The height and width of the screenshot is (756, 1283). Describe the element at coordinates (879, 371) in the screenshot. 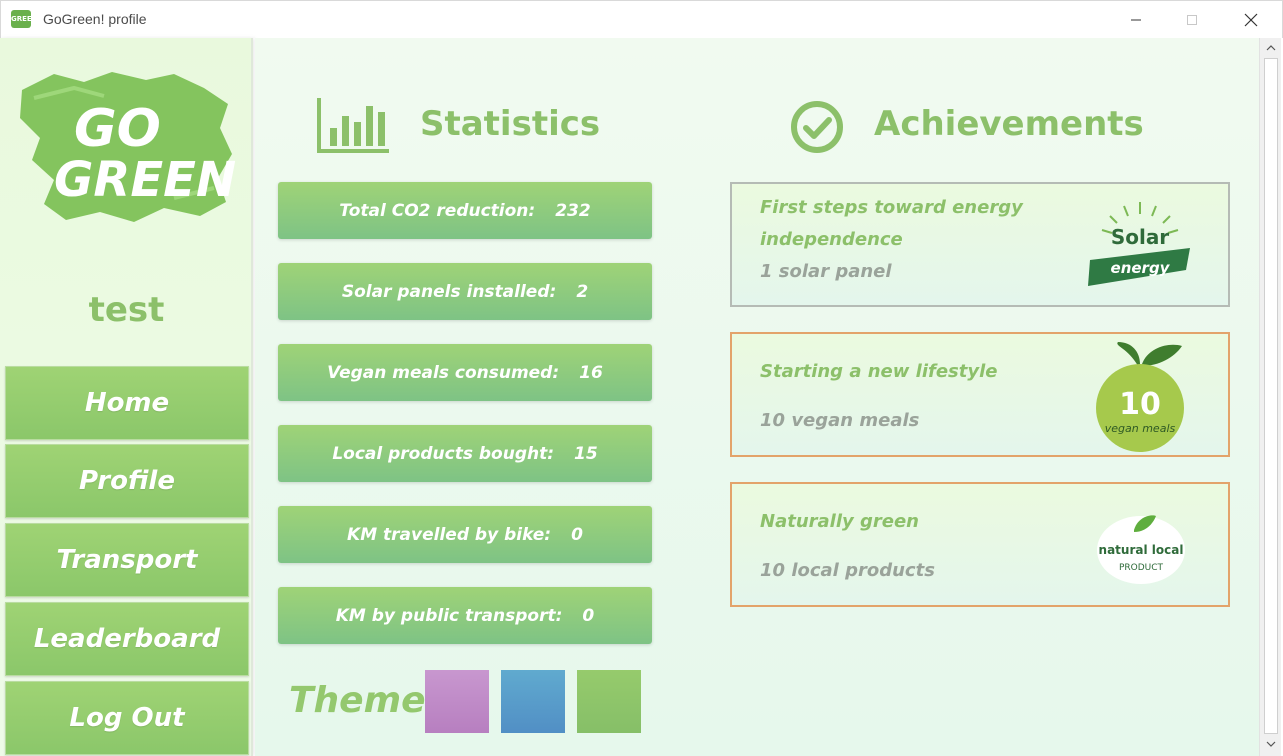

I see `achievement-title: Starting a new lifestyle` at that location.